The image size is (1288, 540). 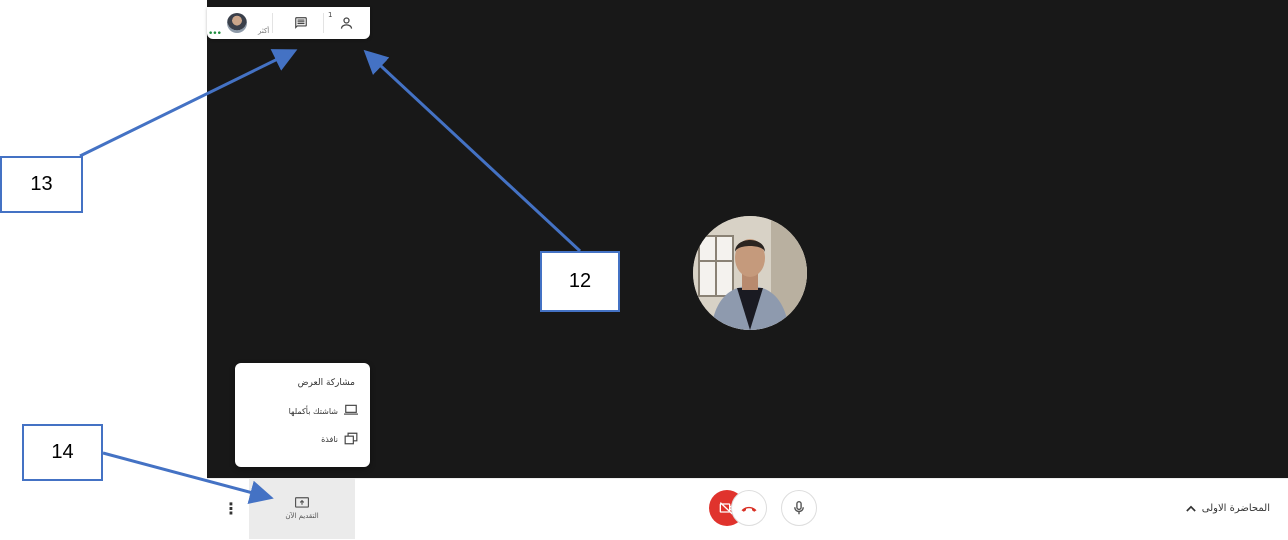 What do you see at coordinates (272, 23) in the screenshot?
I see `toolbar-divider` at bounding box center [272, 23].